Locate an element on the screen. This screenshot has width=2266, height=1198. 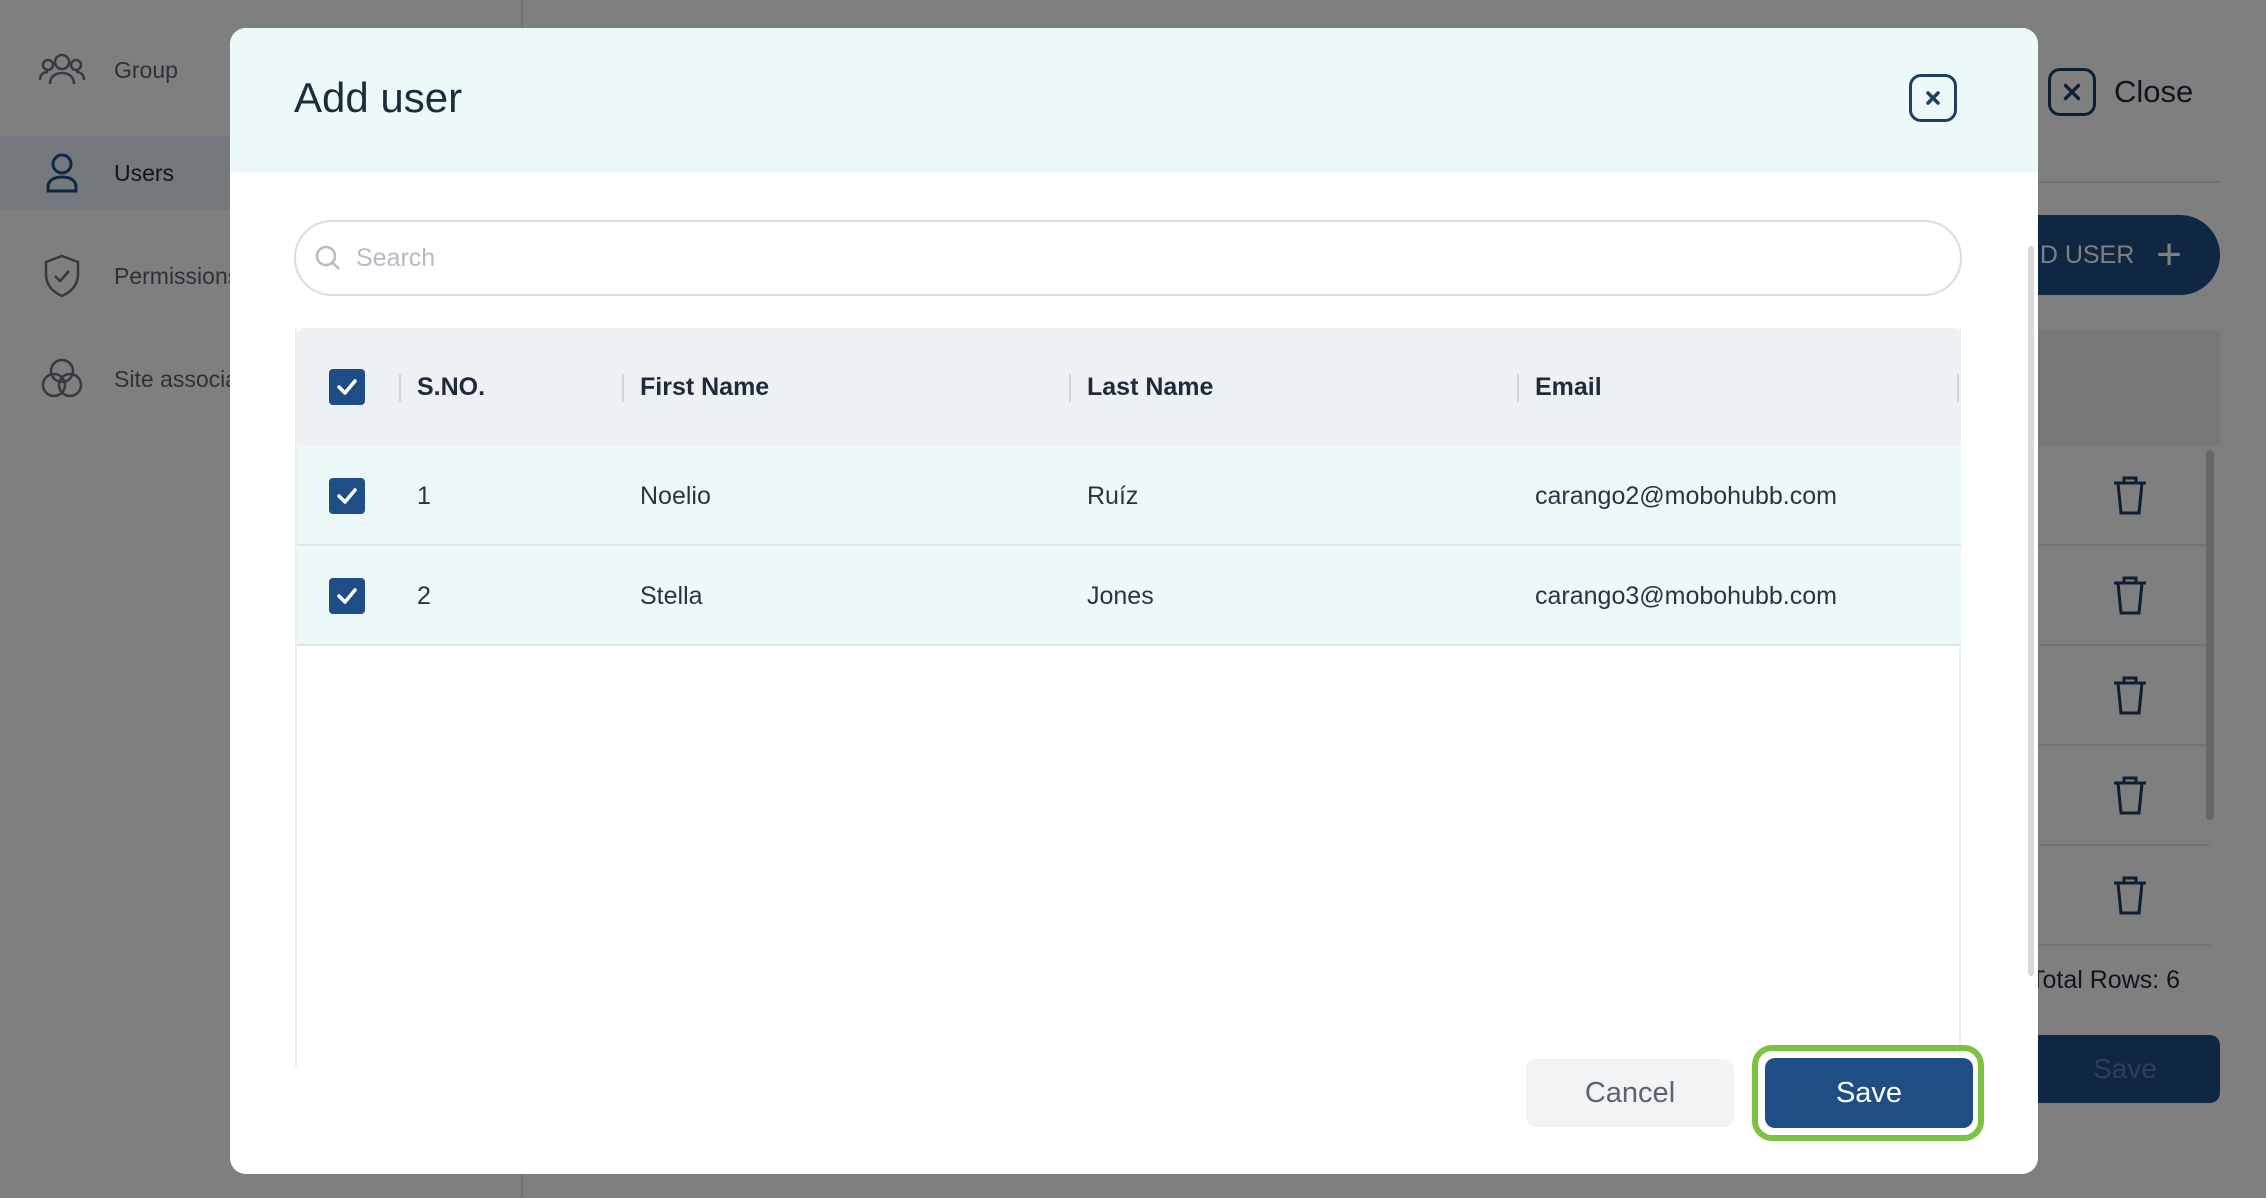
modal-header: Add user is located at coordinates (1134, 100).